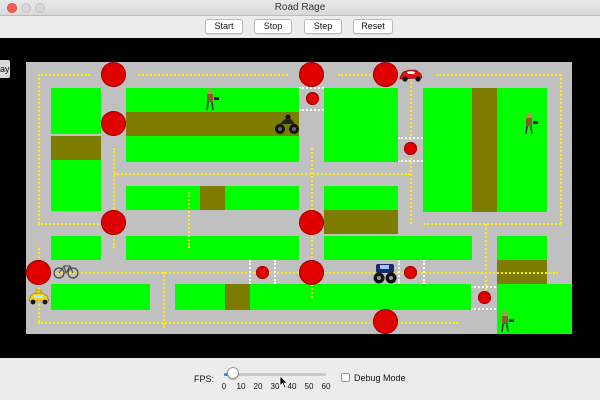  What do you see at coordinates (241, 386) in the screenshot?
I see `fps-tick-label: 10` at bounding box center [241, 386].